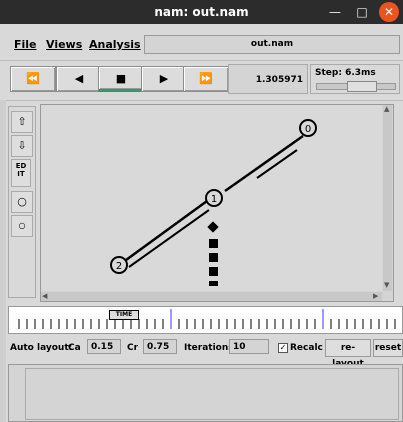 The width and height of the screenshot is (403, 422). I want to click on node-0: 0, so click(308, 128).